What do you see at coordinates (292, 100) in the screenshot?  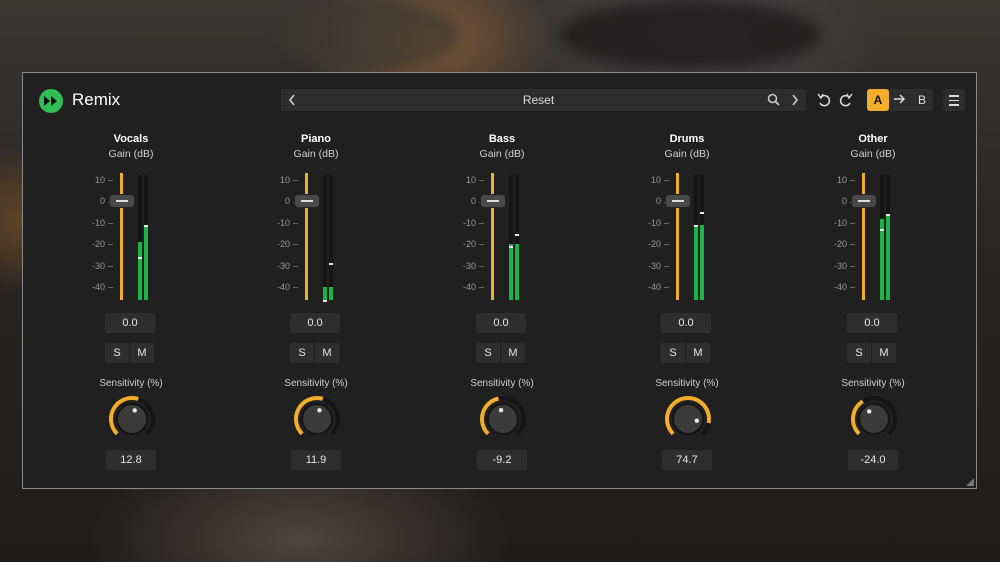 I see `preset-prev-button` at bounding box center [292, 100].